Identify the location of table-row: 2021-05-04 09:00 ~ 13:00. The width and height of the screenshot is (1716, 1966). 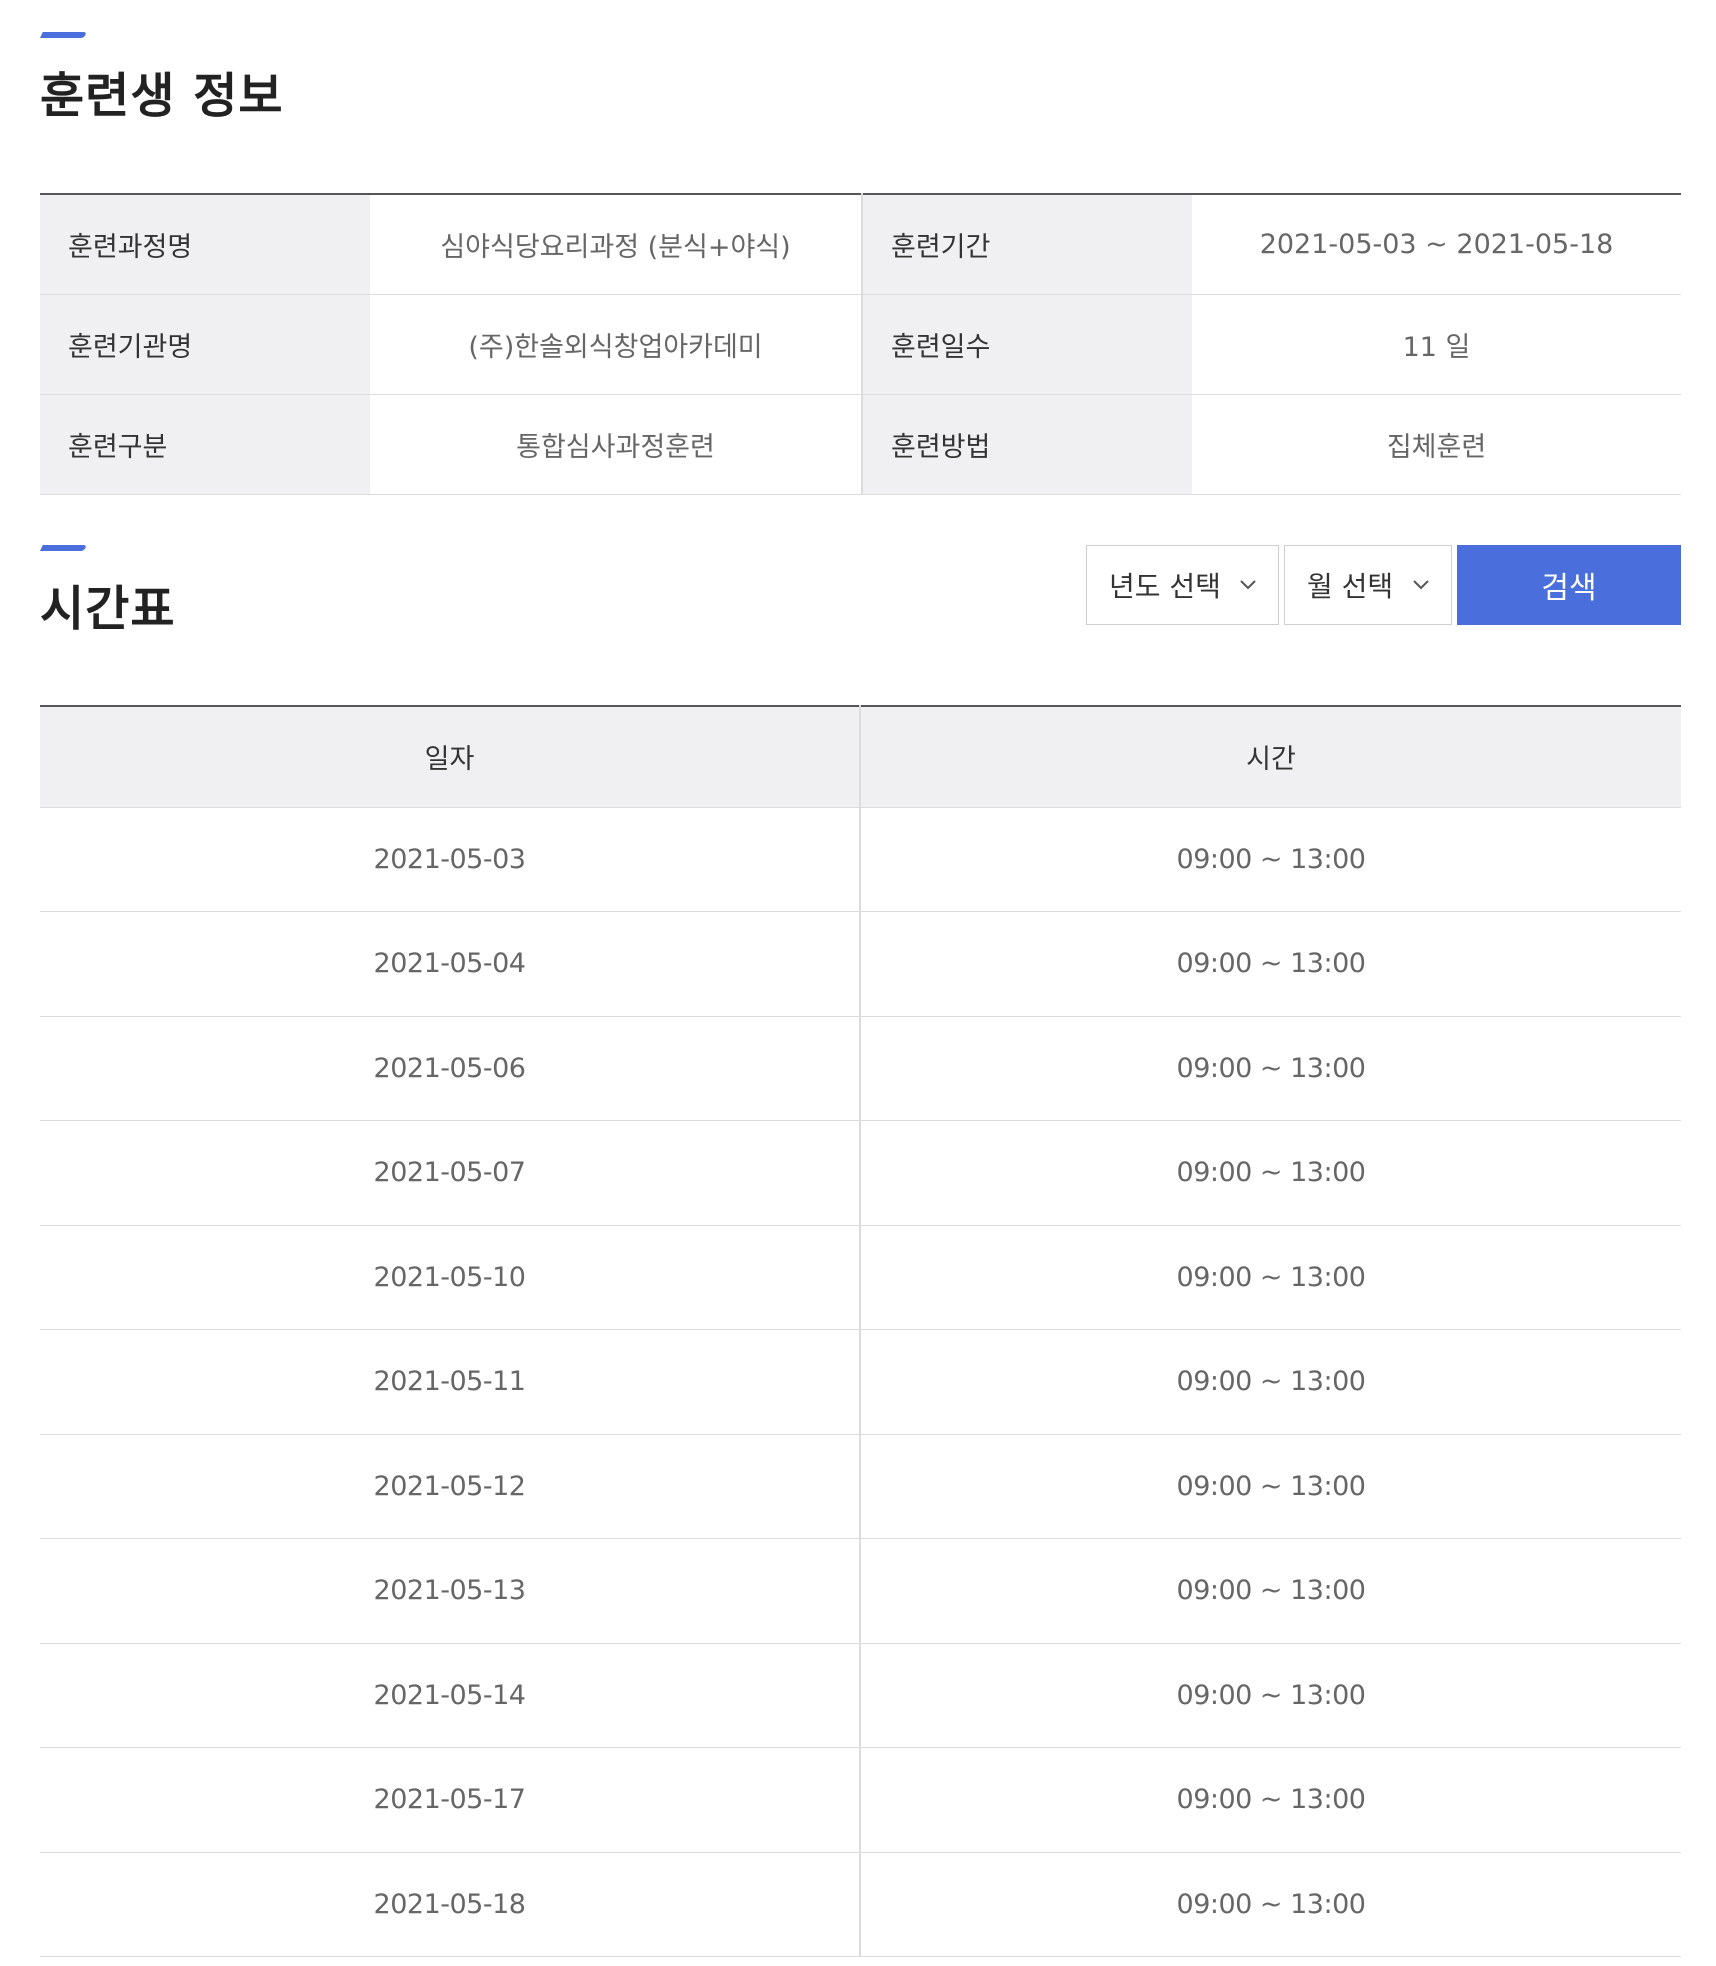
(860, 964).